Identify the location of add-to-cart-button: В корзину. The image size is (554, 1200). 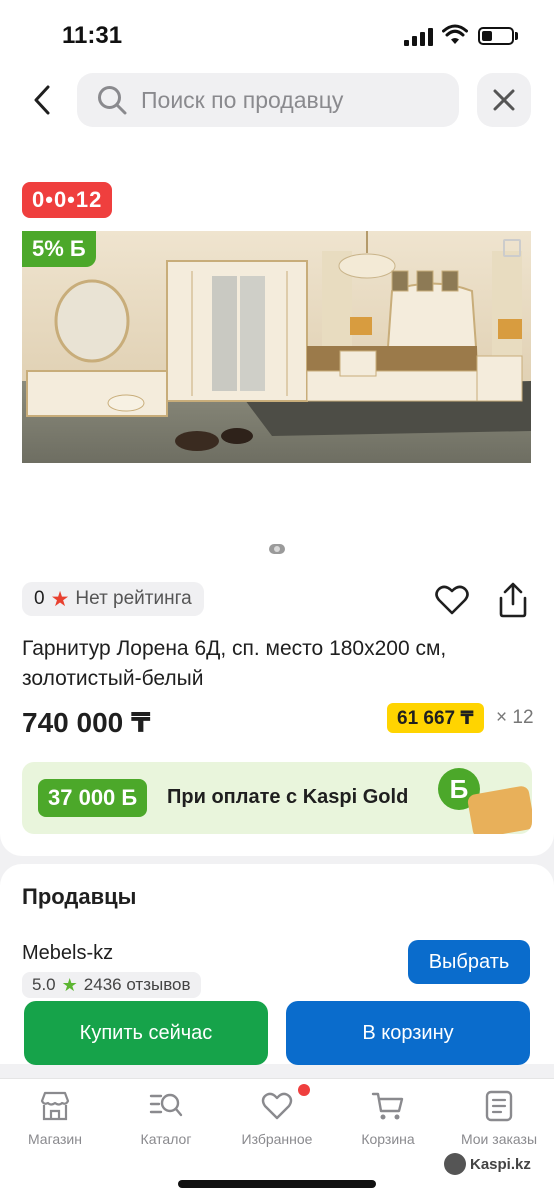
(408, 1033).